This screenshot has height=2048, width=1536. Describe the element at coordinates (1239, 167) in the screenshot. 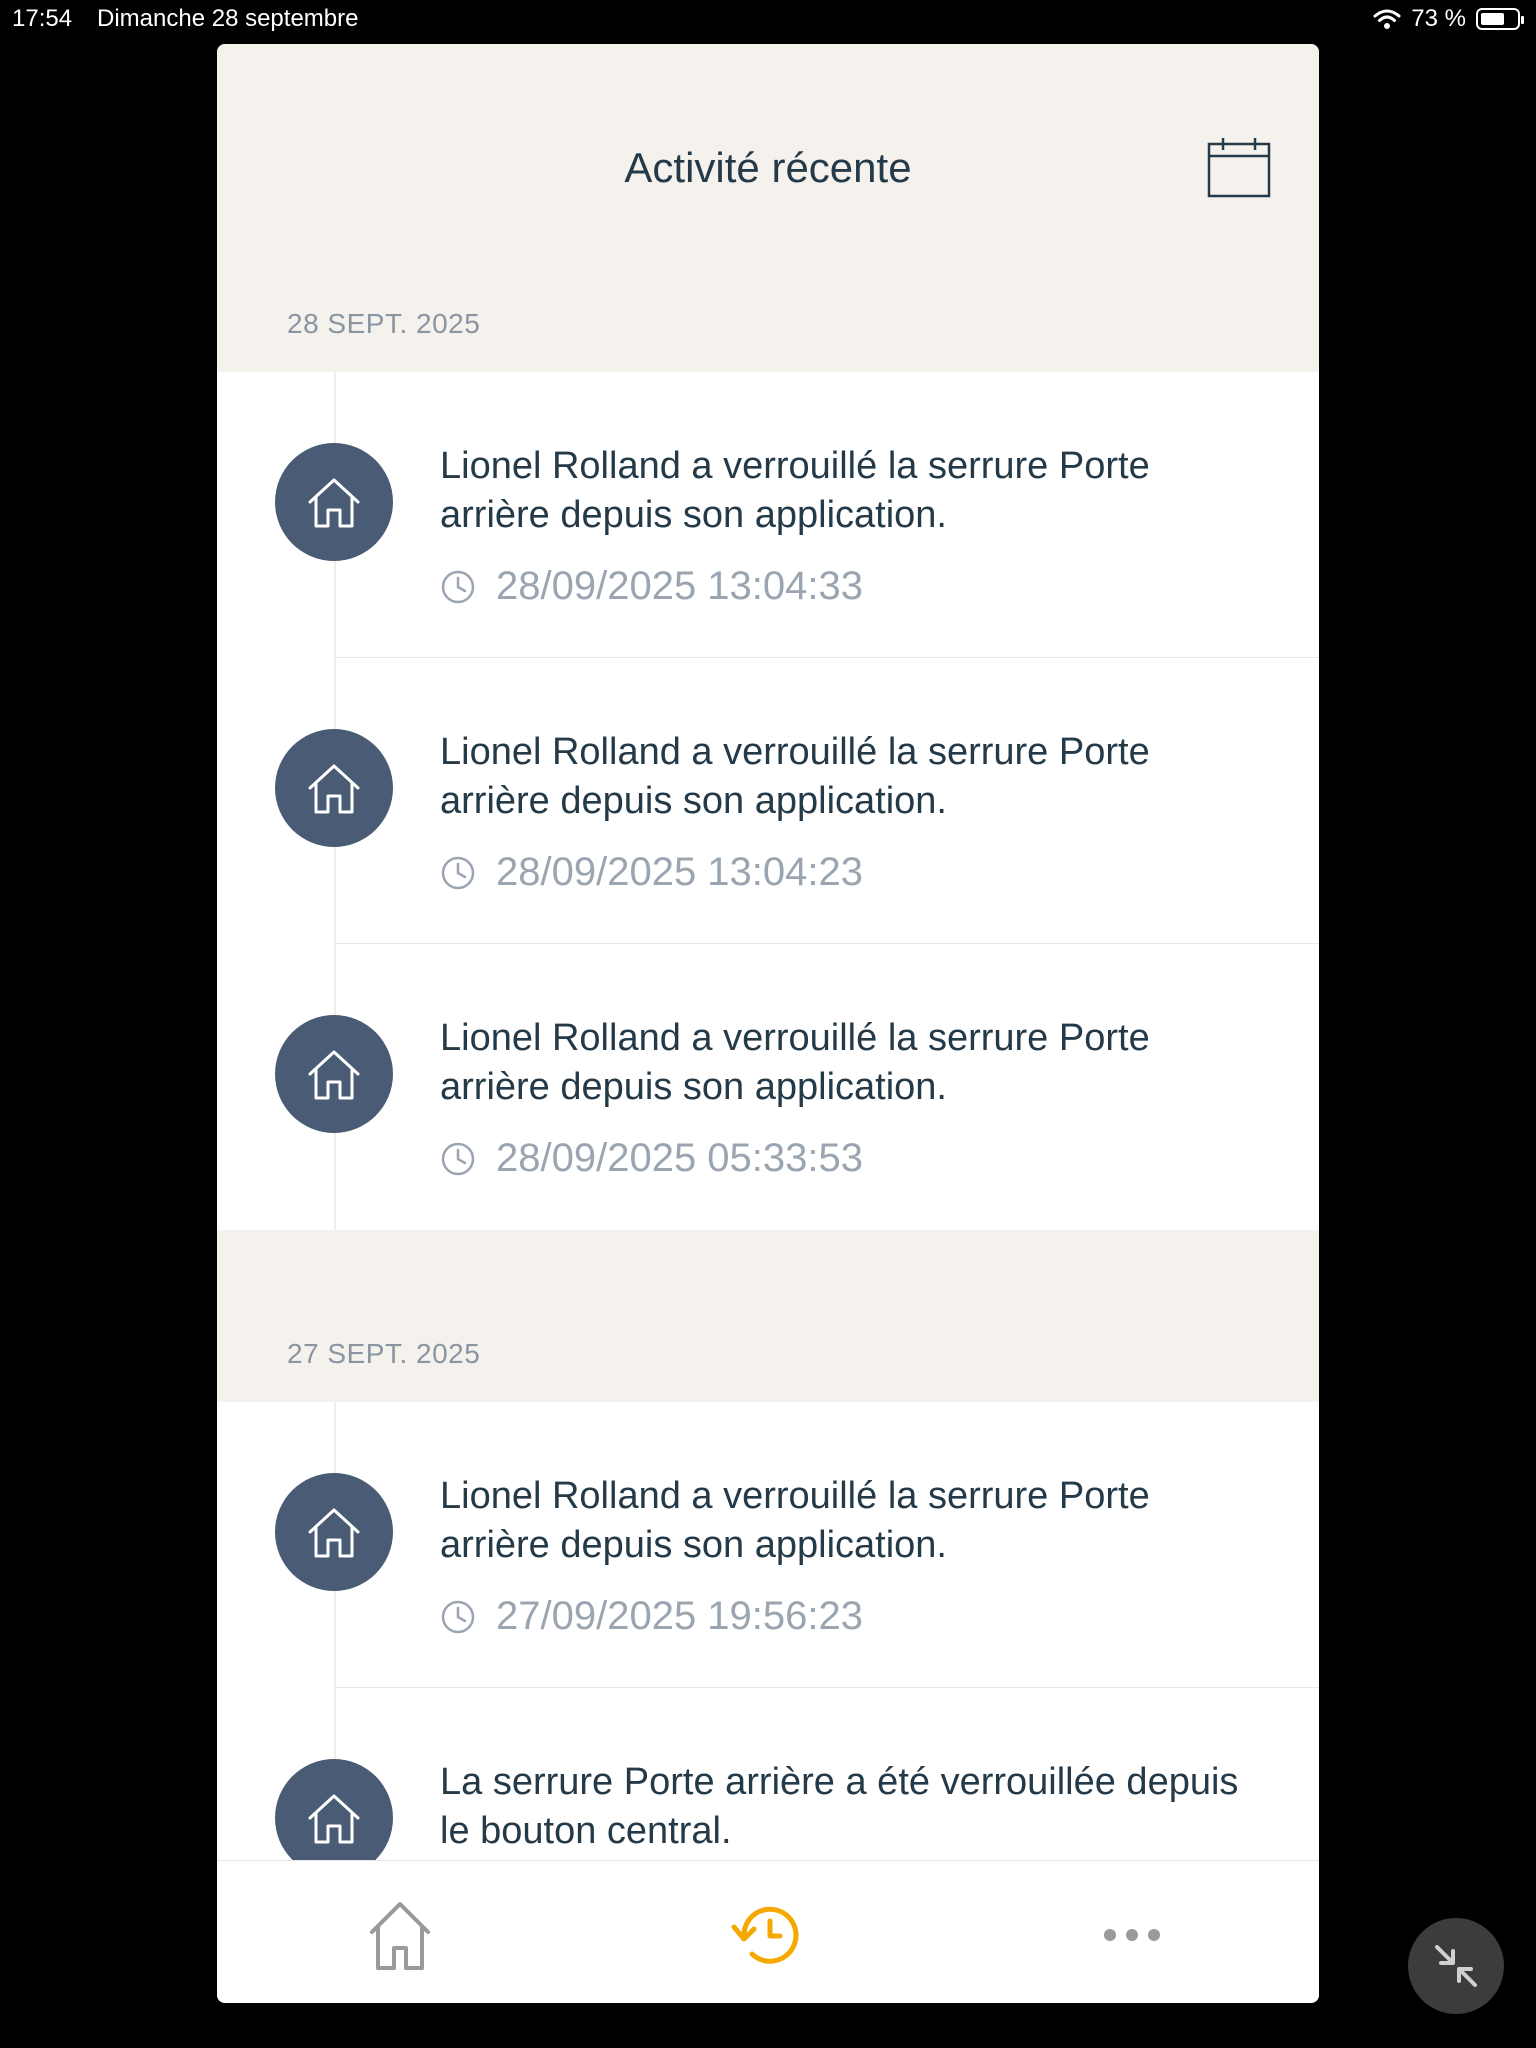

I see `calendar-icon` at that location.